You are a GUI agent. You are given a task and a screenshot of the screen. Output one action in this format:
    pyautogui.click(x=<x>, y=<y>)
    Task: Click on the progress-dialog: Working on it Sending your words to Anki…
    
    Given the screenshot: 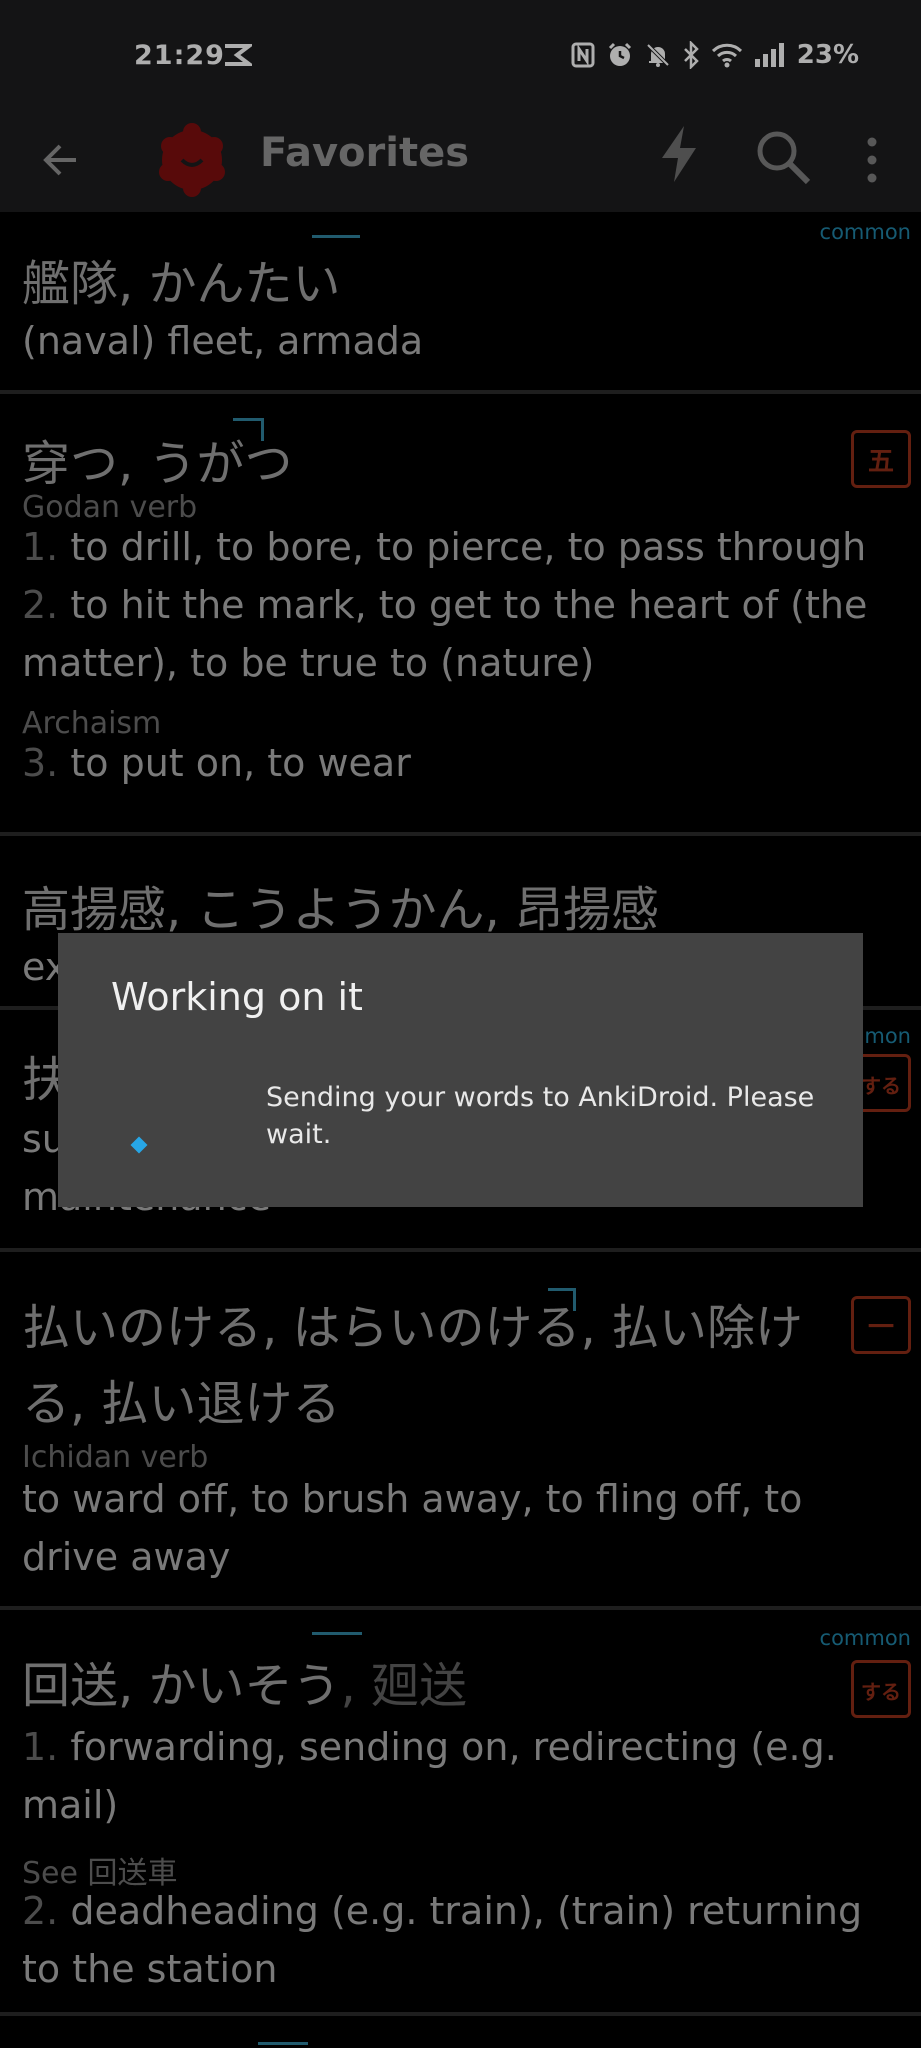 What is the action you would take?
    pyautogui.click(x=460, y=1070)
    